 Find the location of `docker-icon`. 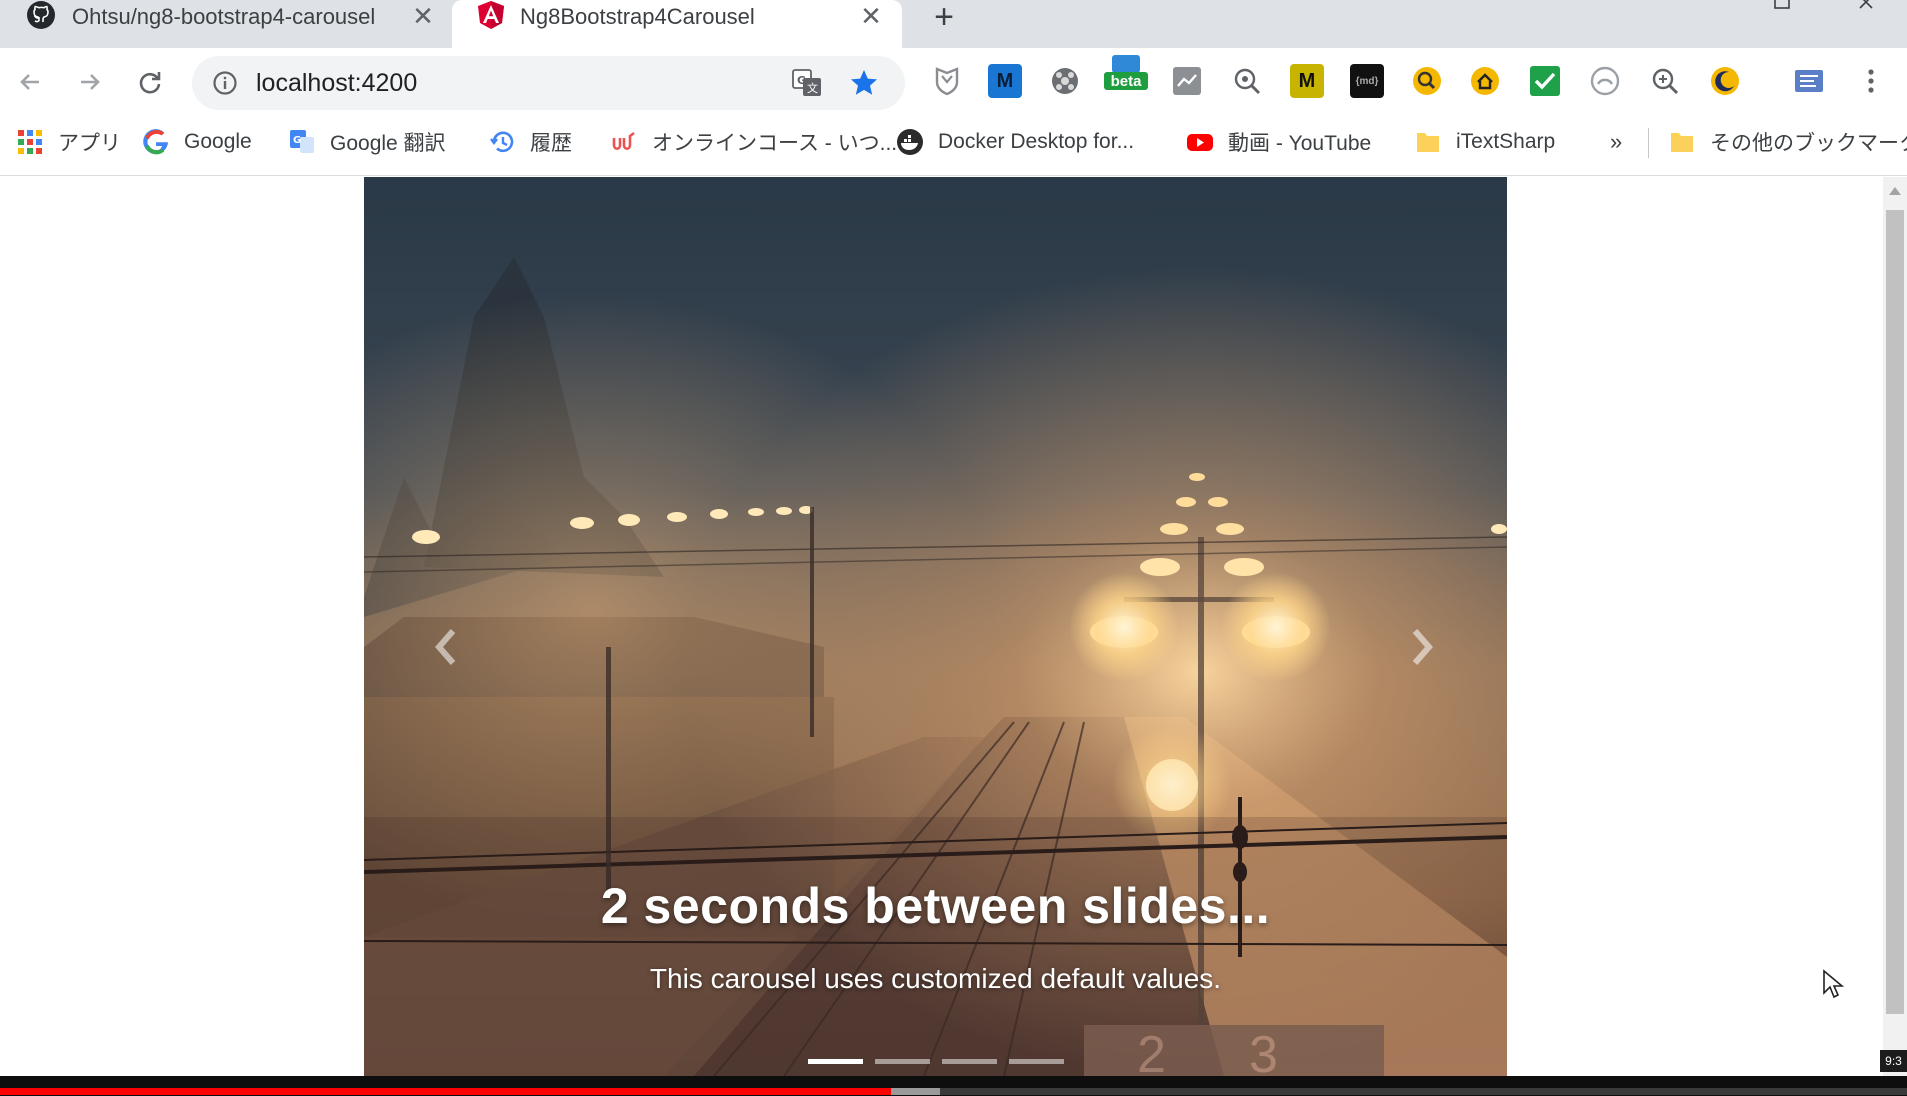

docker-icon is located at coordinates (910, 142).